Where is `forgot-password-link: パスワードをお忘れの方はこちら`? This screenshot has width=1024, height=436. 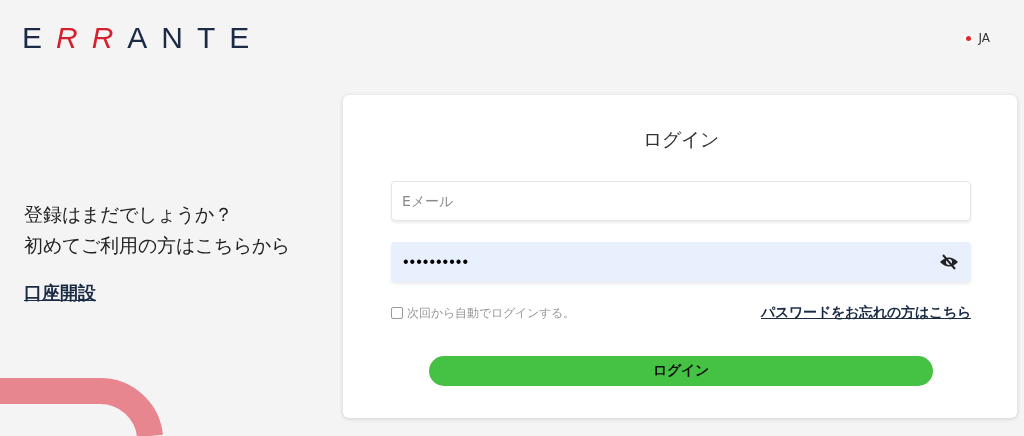
forgot-password-link: パスワードをお忘れの方はこちら is located at coordinates (866, 313).